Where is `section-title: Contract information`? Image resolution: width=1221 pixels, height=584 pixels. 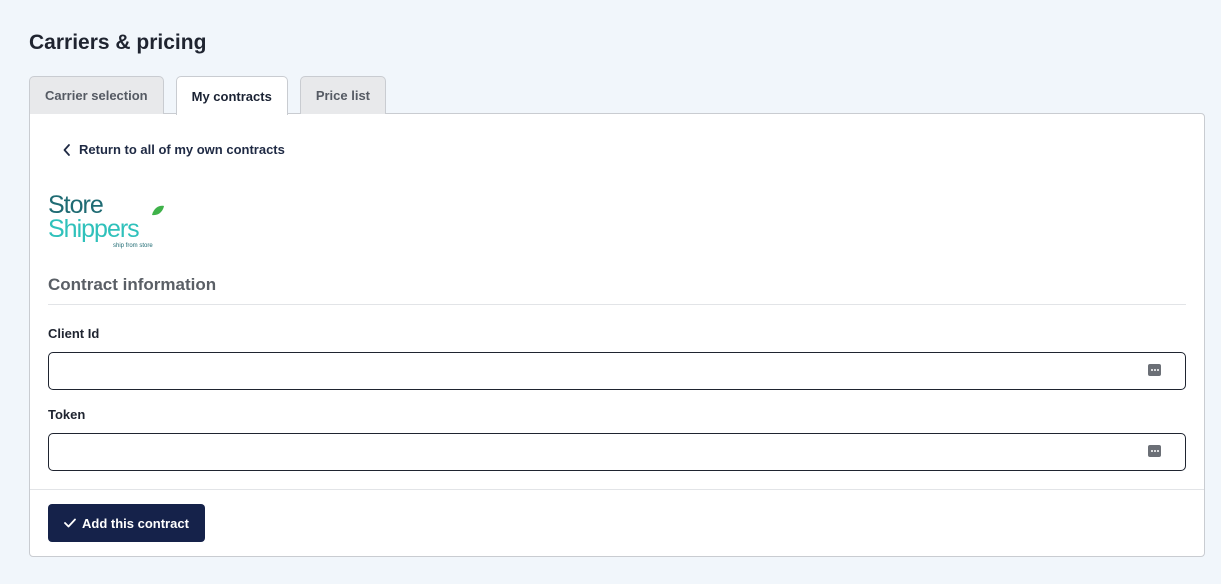 section-title: Contract information is located at coordinates (132, 284).